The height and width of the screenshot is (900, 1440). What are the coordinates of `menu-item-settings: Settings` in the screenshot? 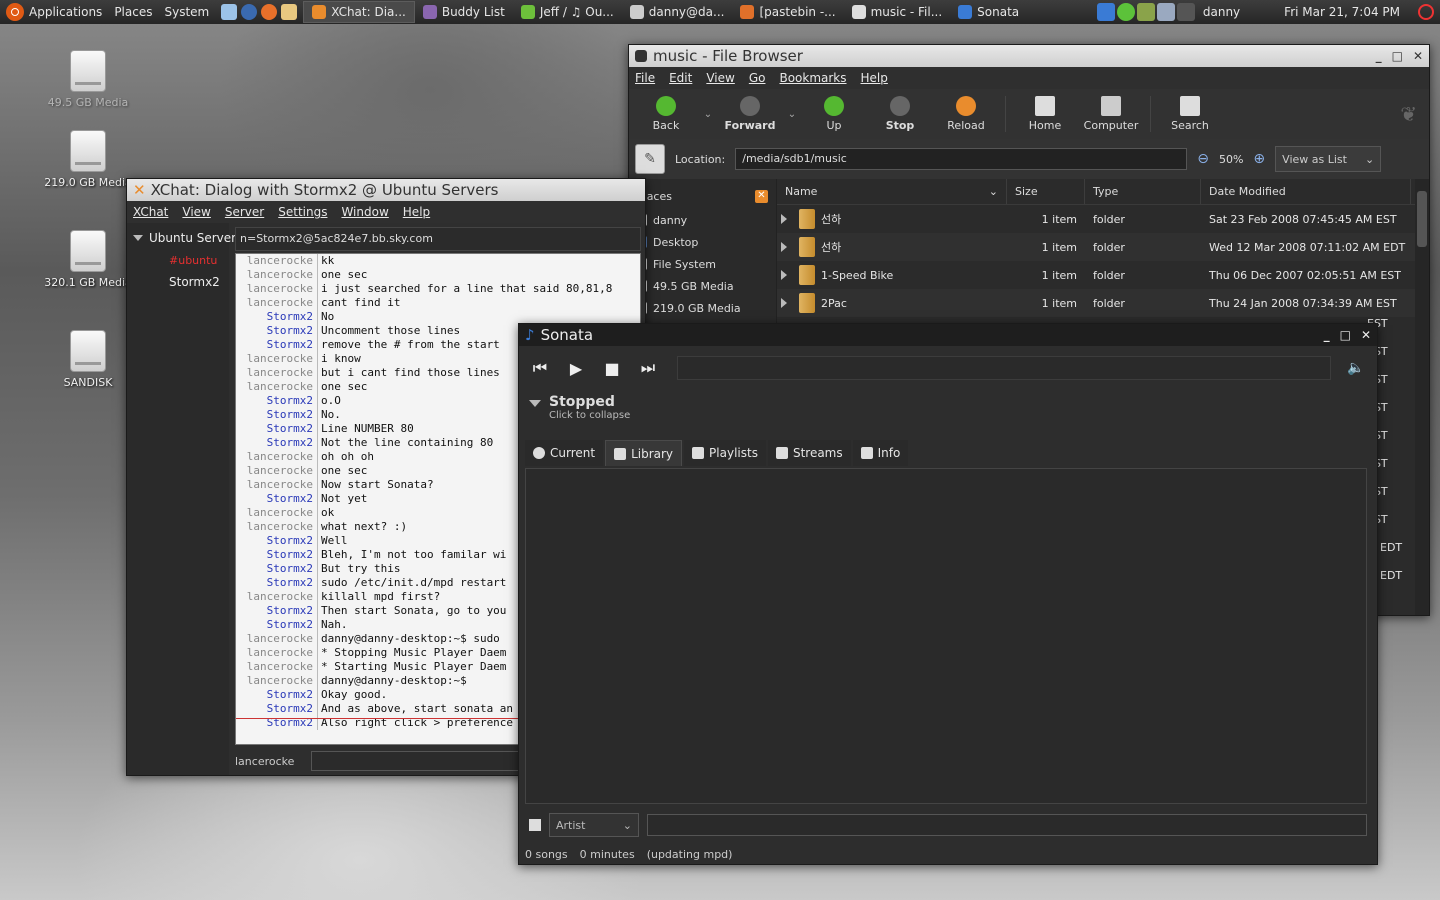 It's located at (302, 212).